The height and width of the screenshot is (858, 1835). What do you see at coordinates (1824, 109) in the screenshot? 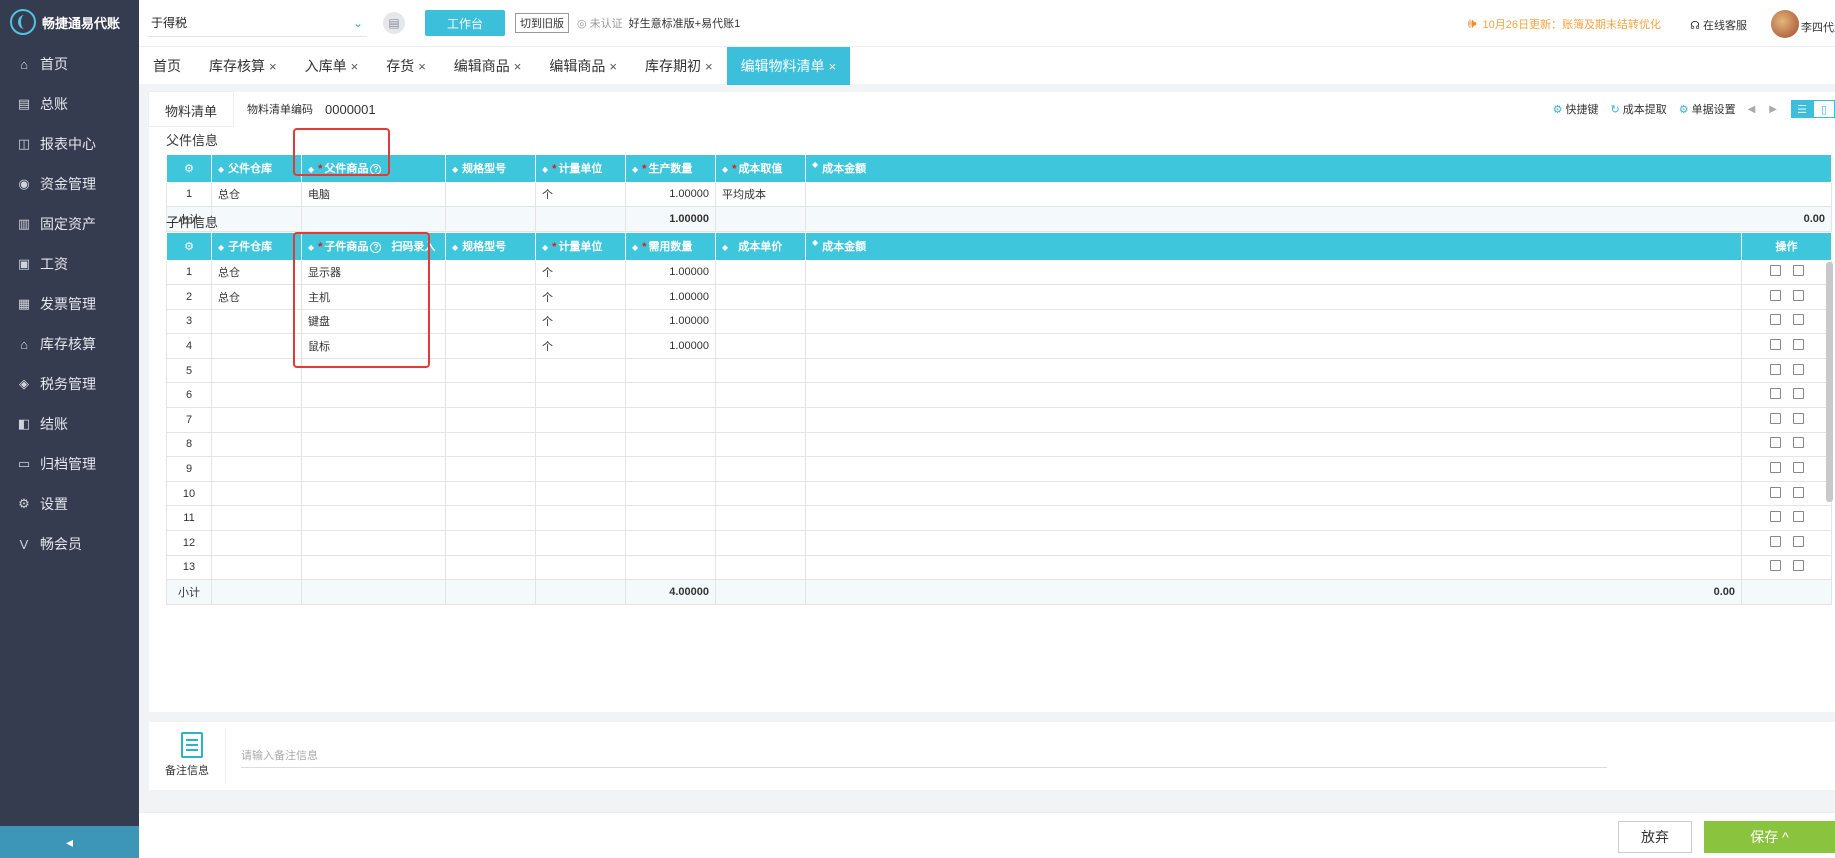
I see `card-view-icon: ▯` at bounding box center [1824, 109].